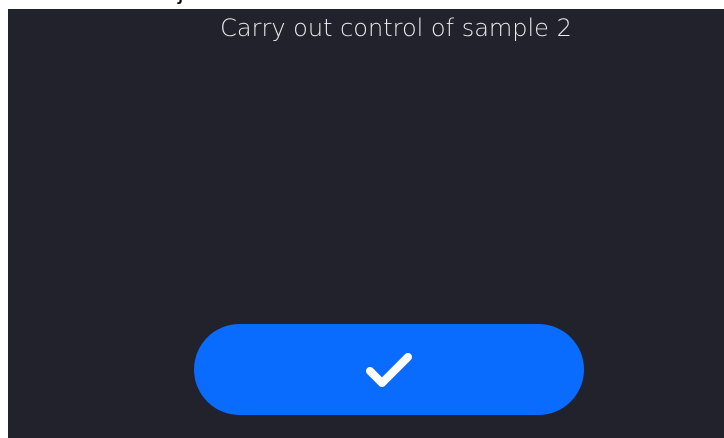  I want to click on instruction-text: Carry out control of sample 2, so click(396, 28).